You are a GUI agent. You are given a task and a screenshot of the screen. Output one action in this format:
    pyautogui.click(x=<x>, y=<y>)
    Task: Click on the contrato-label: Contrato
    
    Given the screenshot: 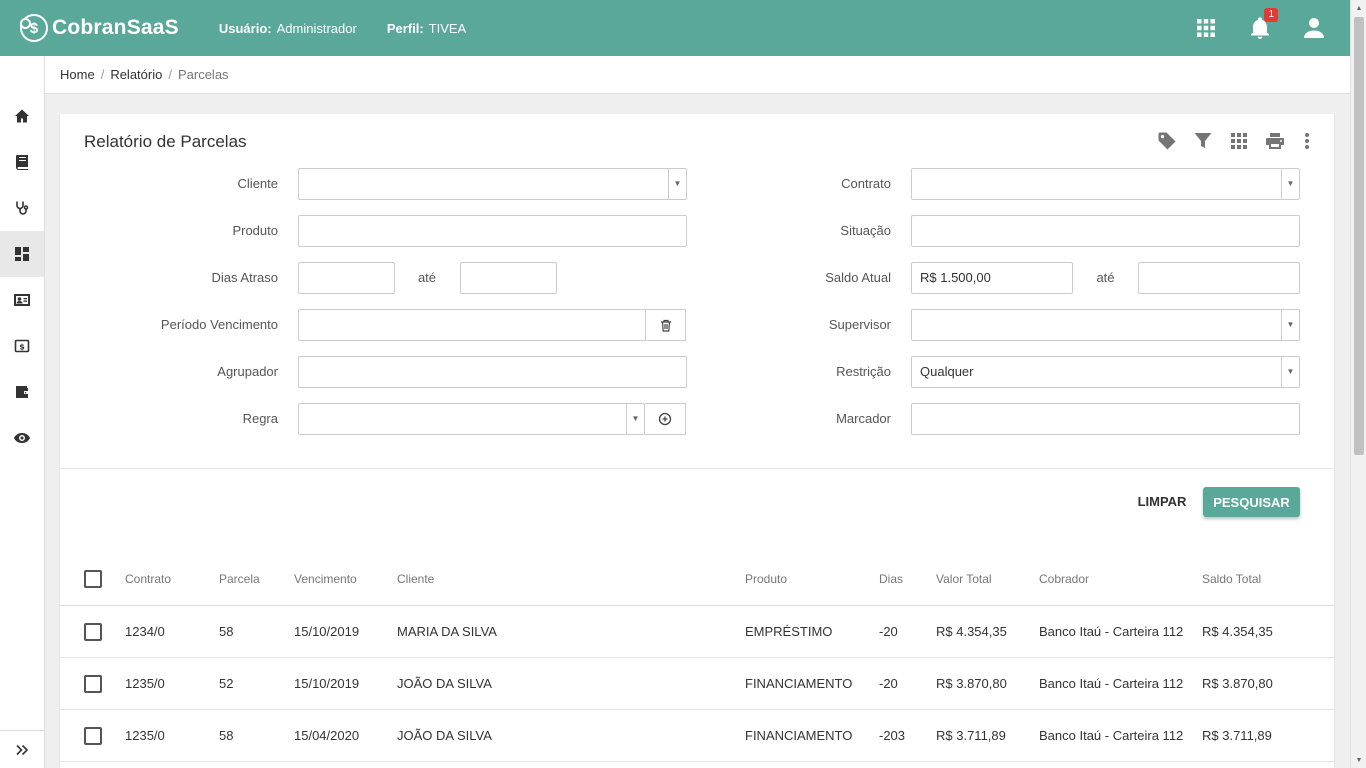 What is the action you would take?
    pyautogui.click(x=866, y=183)
    